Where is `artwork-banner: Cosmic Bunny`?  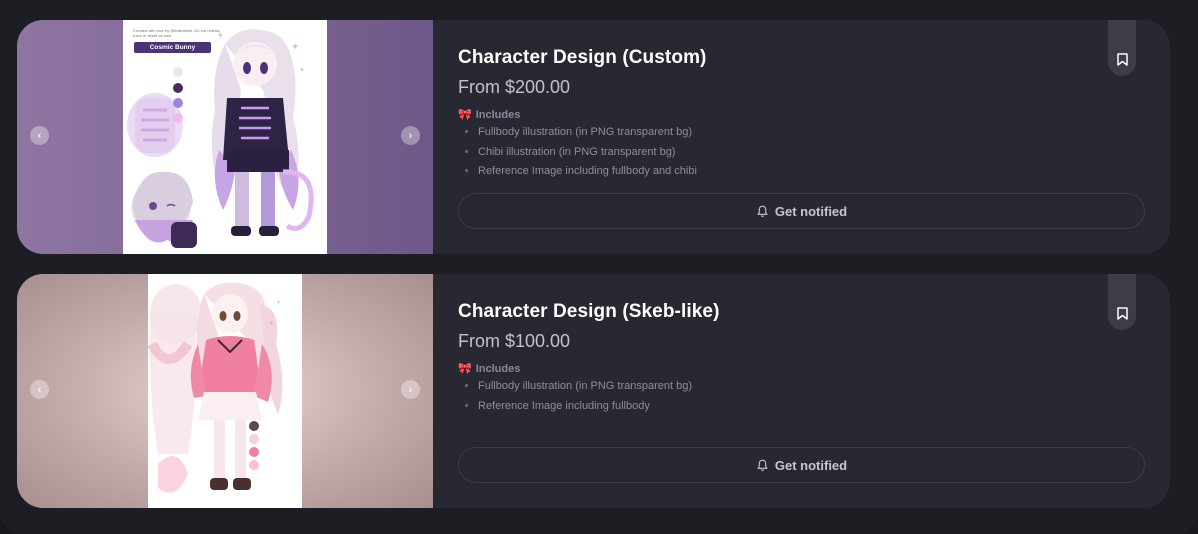 artwork-banner: Cosmic Bunny is located at coordinates (172, 47).